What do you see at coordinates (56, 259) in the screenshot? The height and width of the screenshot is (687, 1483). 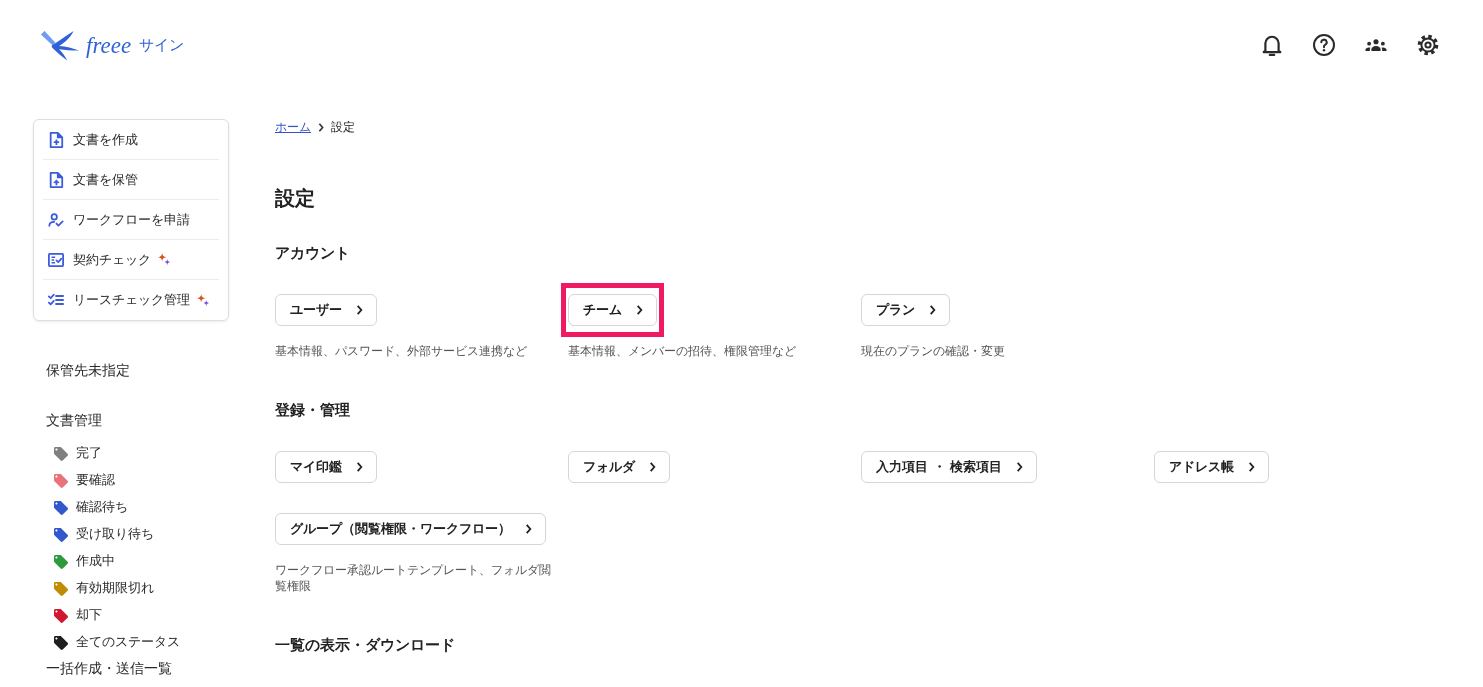 I see `checklist-box-icon` at bounding box center [56, 259].